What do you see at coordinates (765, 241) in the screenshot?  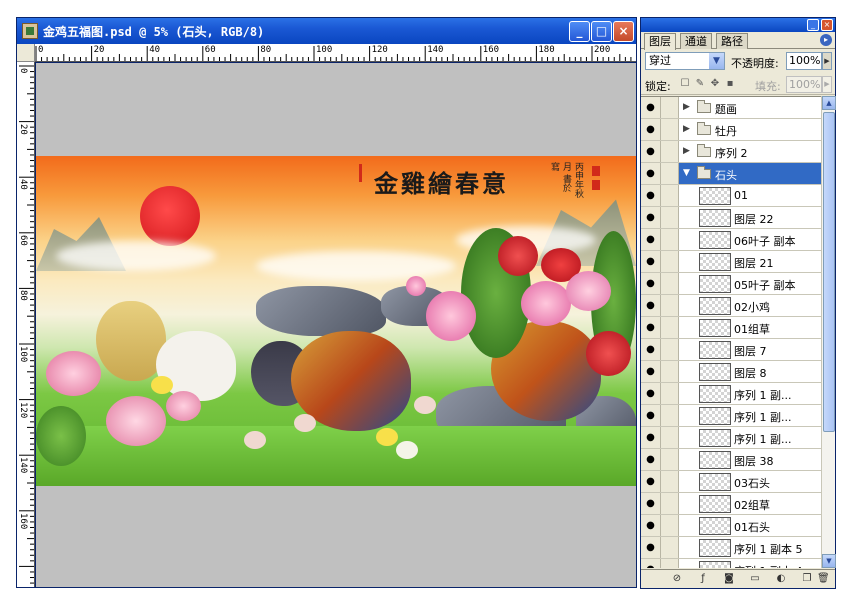 I see `layer-name: 06叶子 副本` at bounding box center [765, 241].